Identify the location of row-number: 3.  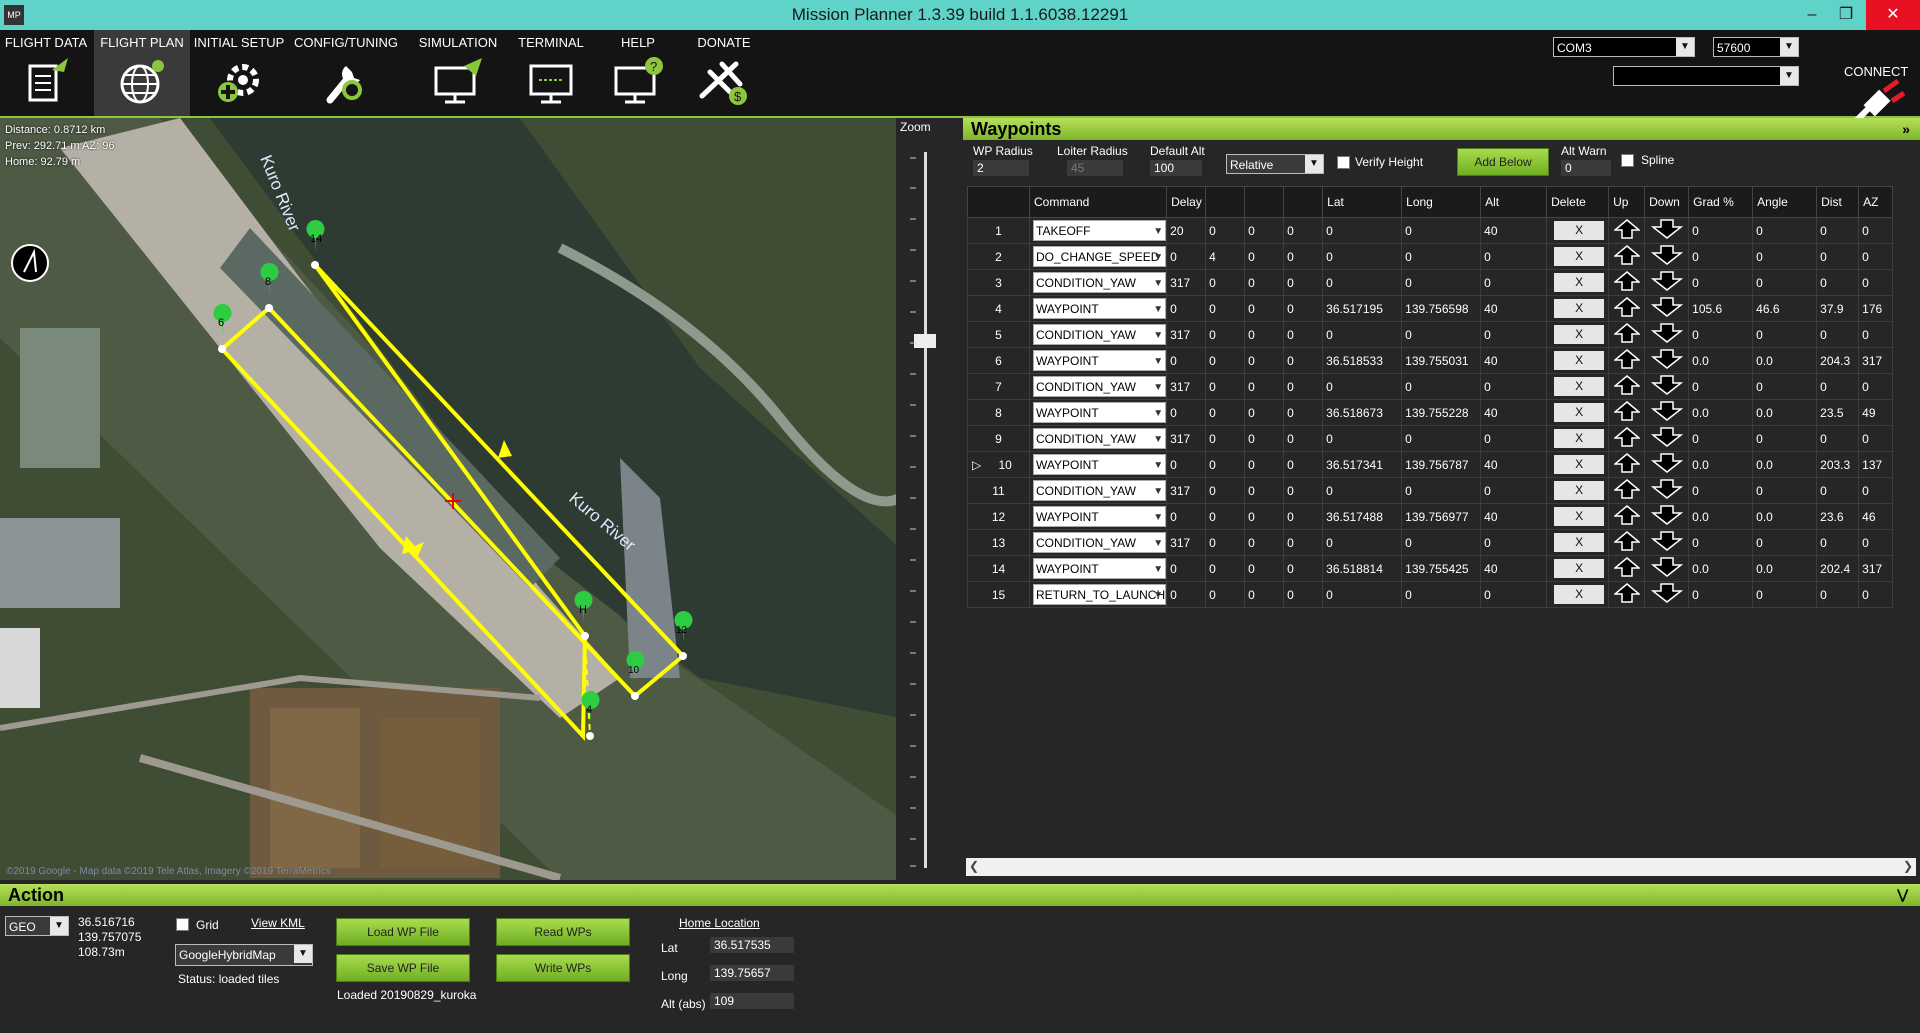
(998, 282).